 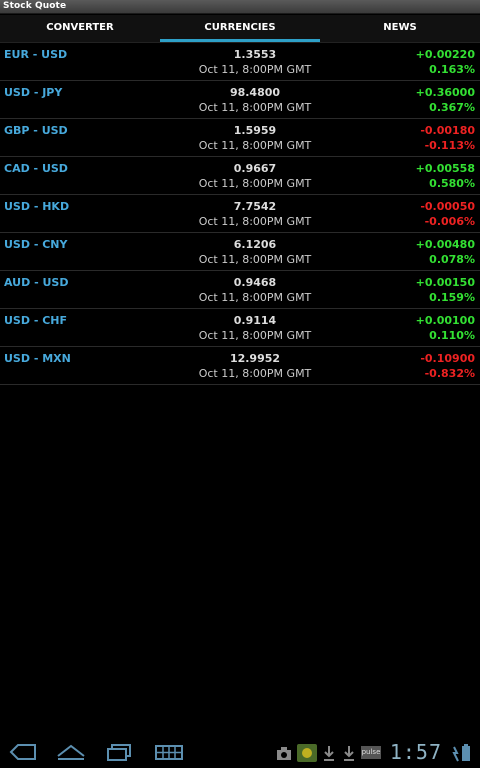 I want to click on currency-pair: GBP - USD, so click(x=36, y=130).